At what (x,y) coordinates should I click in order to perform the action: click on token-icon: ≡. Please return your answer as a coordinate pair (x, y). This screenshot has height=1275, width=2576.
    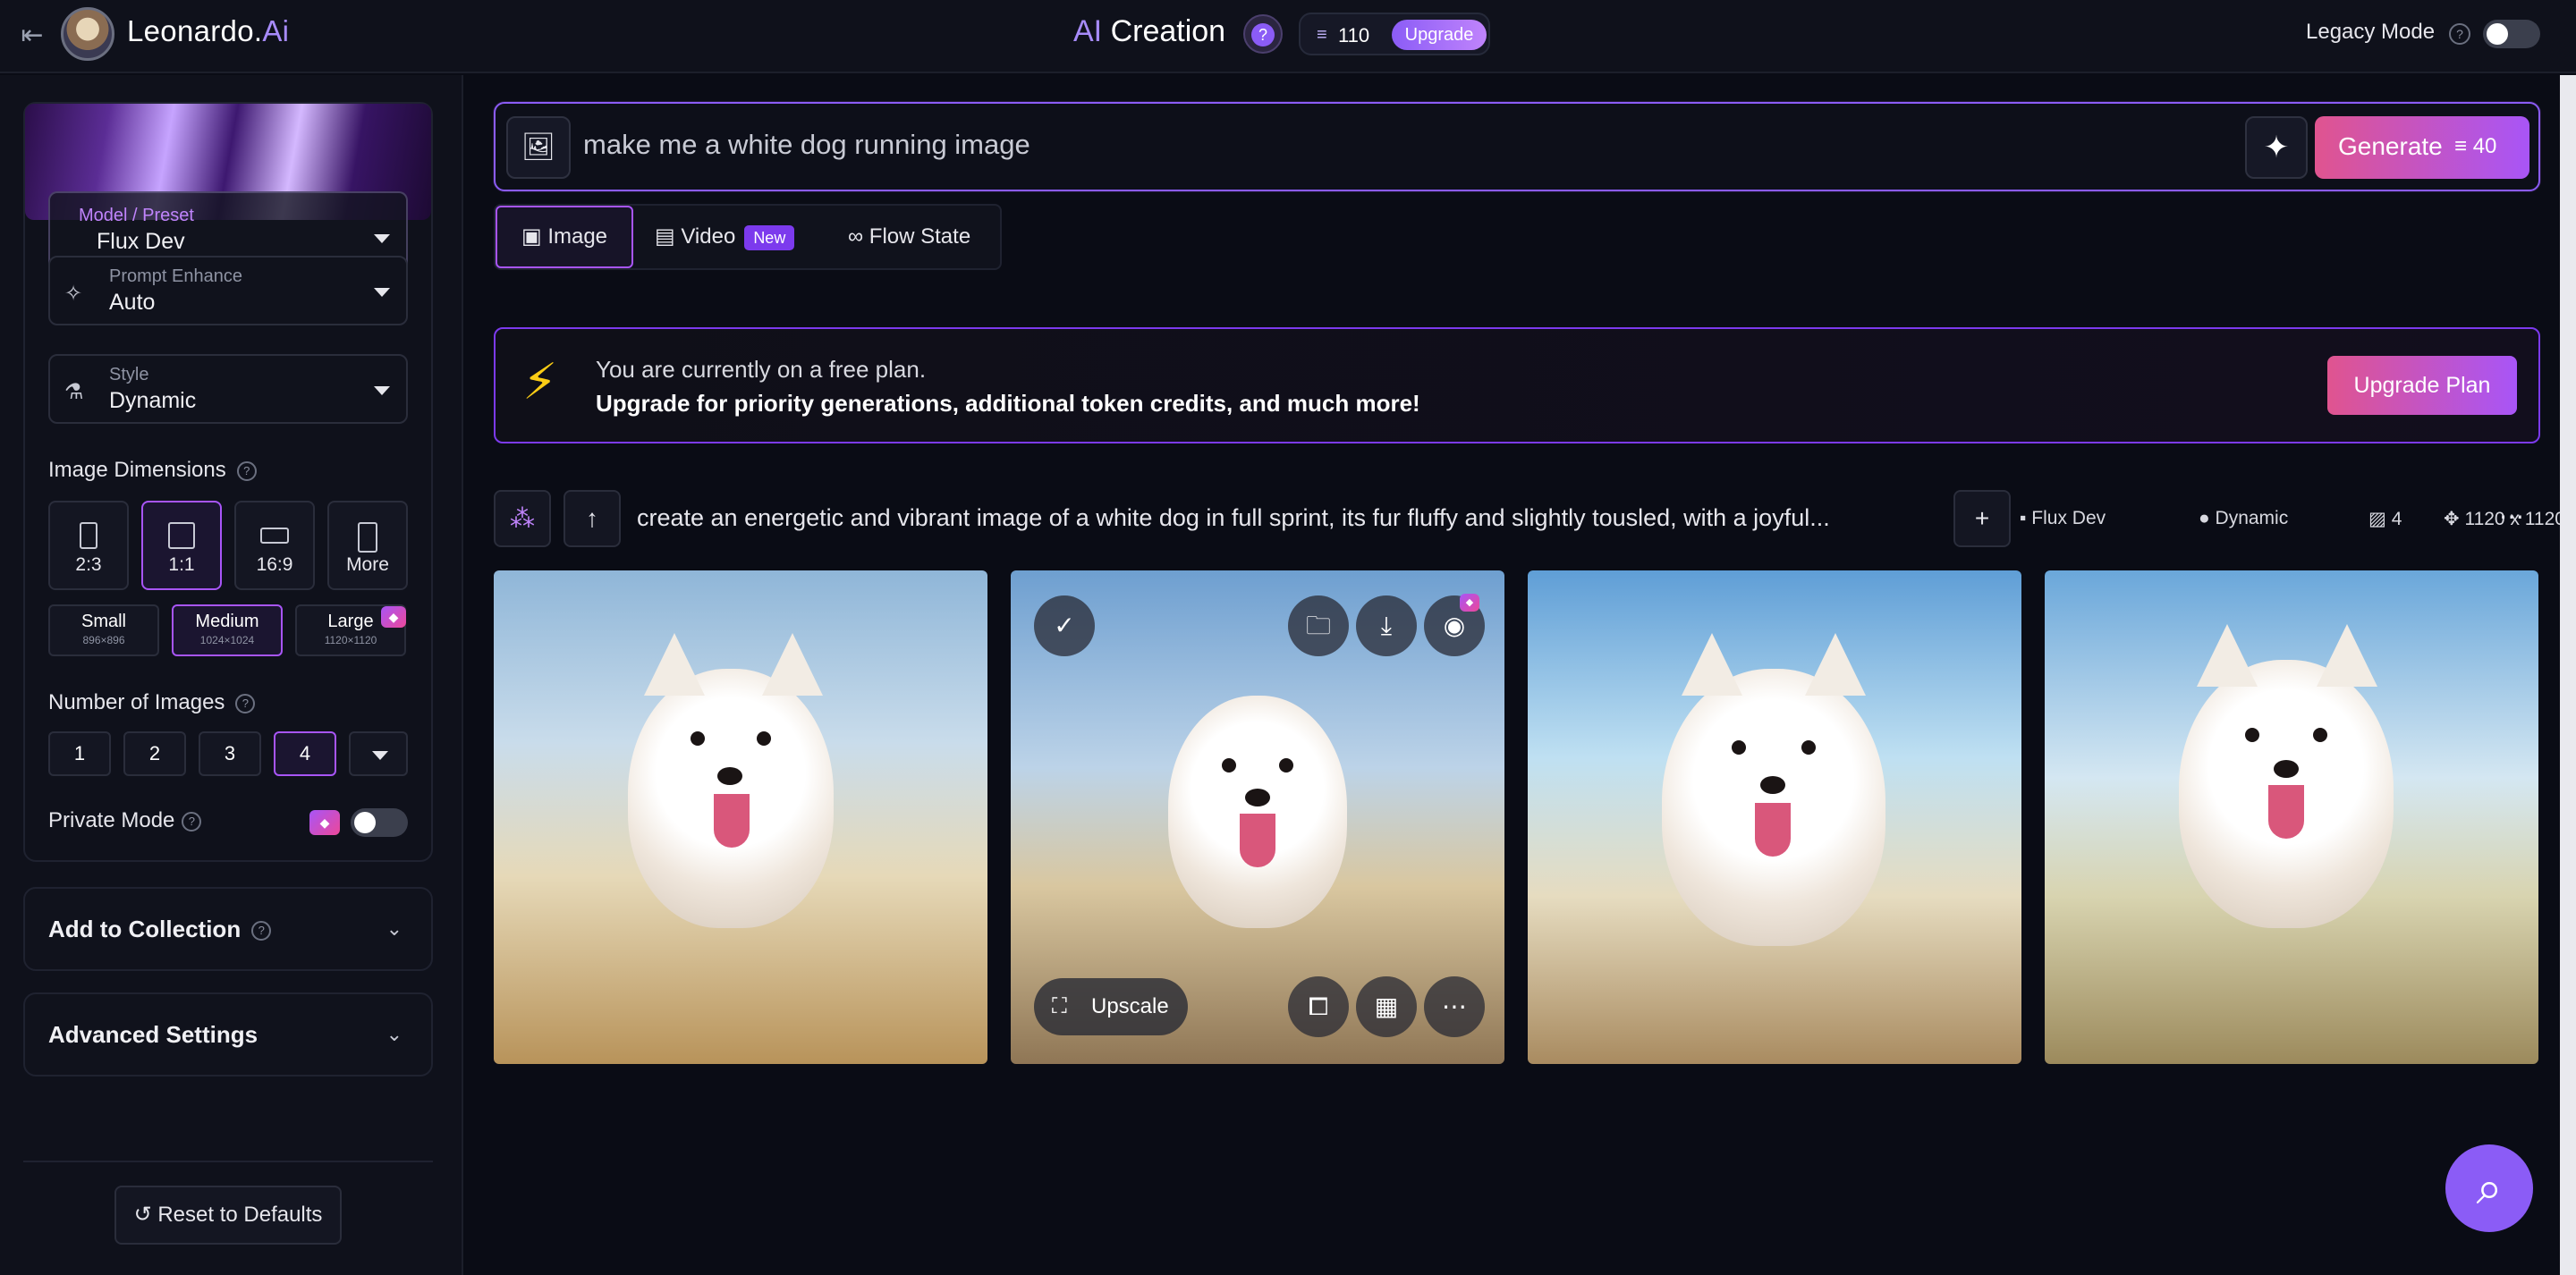
    Looking at the image, I should click on (2461, 146).